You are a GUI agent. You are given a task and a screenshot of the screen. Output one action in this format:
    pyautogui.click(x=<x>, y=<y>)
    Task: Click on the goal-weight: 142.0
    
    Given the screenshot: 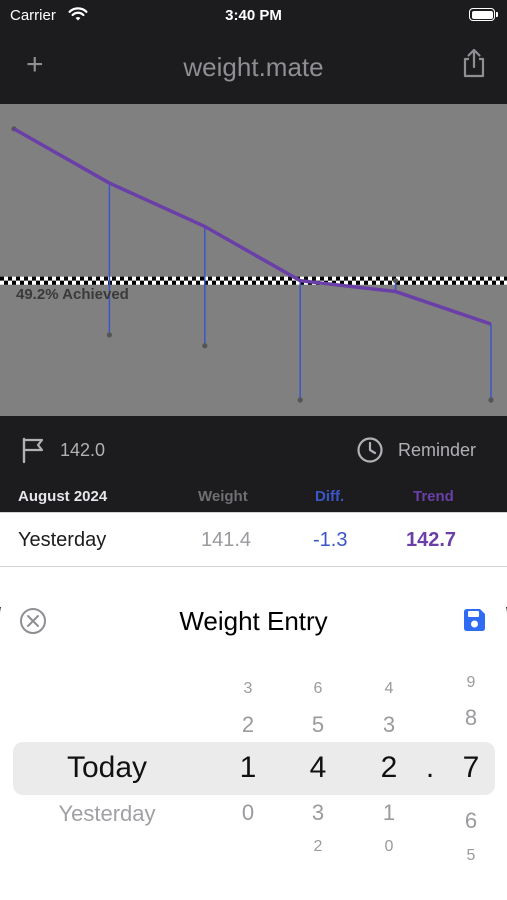 What is the action you would take?
    pyautogui.click(x=82, y=450)
    